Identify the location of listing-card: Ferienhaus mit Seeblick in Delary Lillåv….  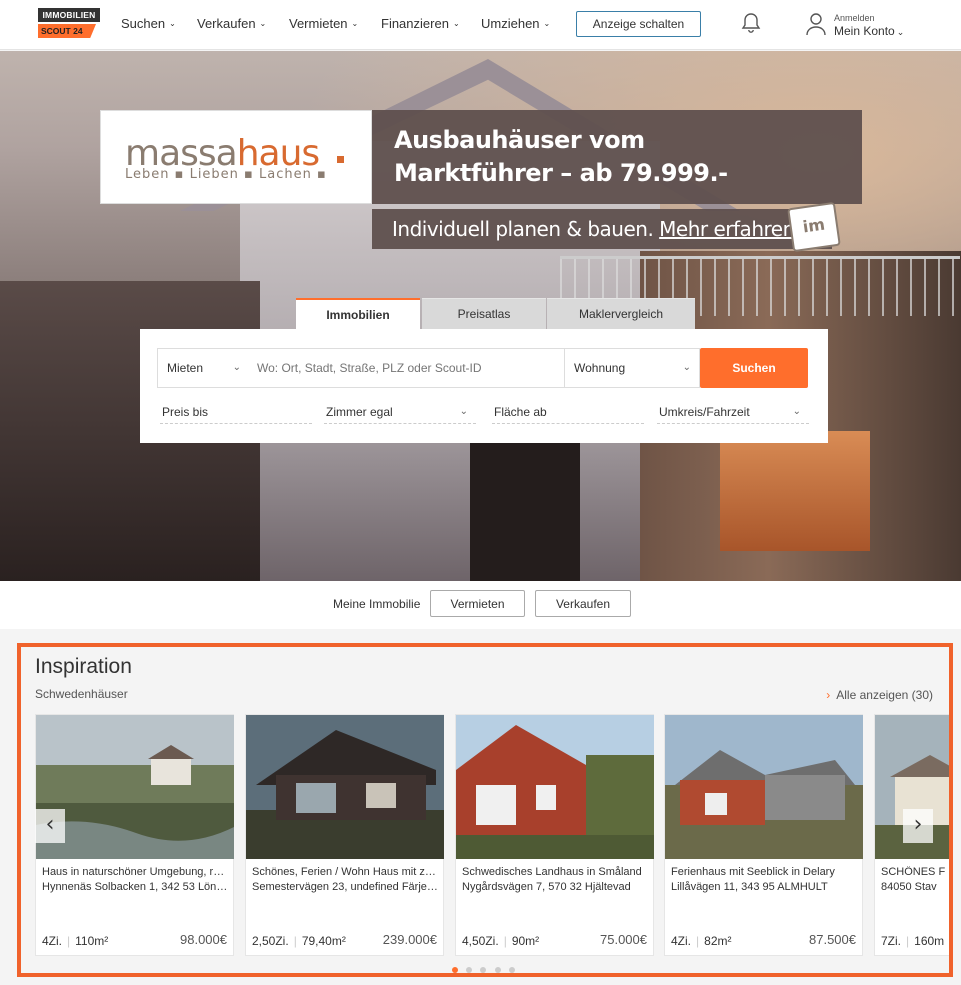
(763, 835).